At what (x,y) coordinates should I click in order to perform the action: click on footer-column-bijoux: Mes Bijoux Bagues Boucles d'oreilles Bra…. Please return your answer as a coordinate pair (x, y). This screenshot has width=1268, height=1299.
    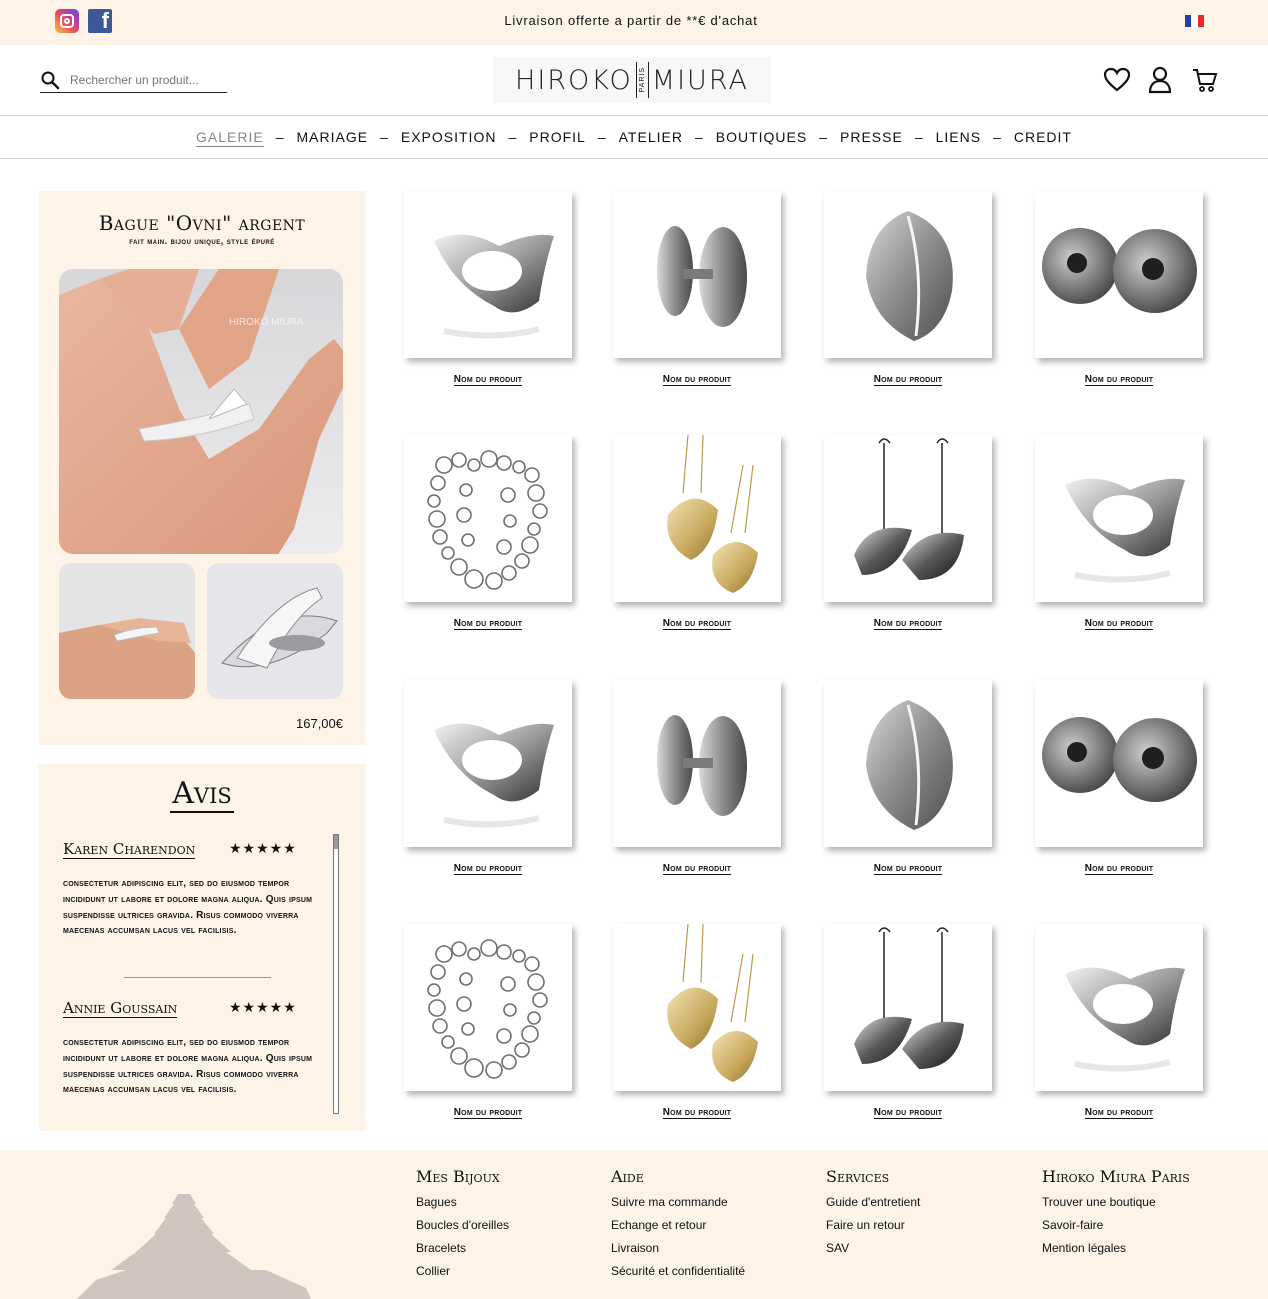
    Looking at the image, I should click on (462, 1227).